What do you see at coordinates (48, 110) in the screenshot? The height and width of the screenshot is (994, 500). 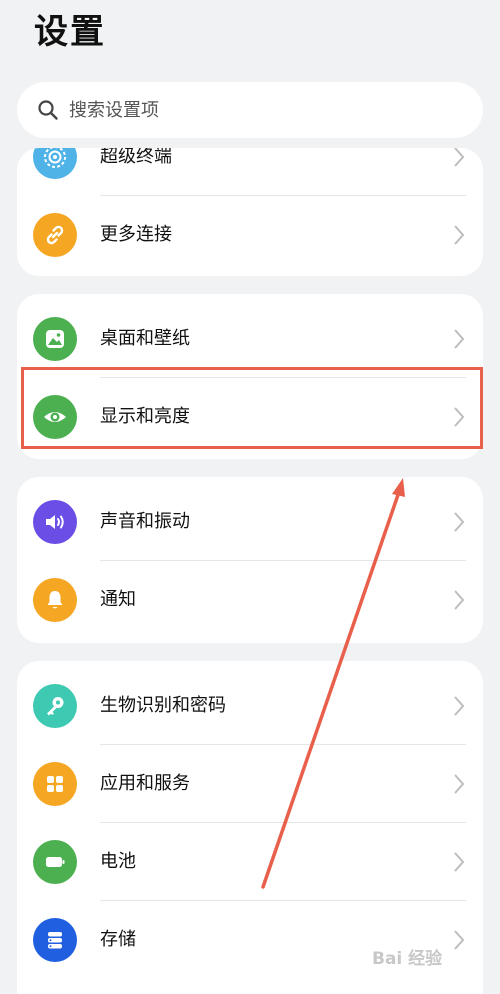 I see `search-icon` at bounding box center [48, 110].